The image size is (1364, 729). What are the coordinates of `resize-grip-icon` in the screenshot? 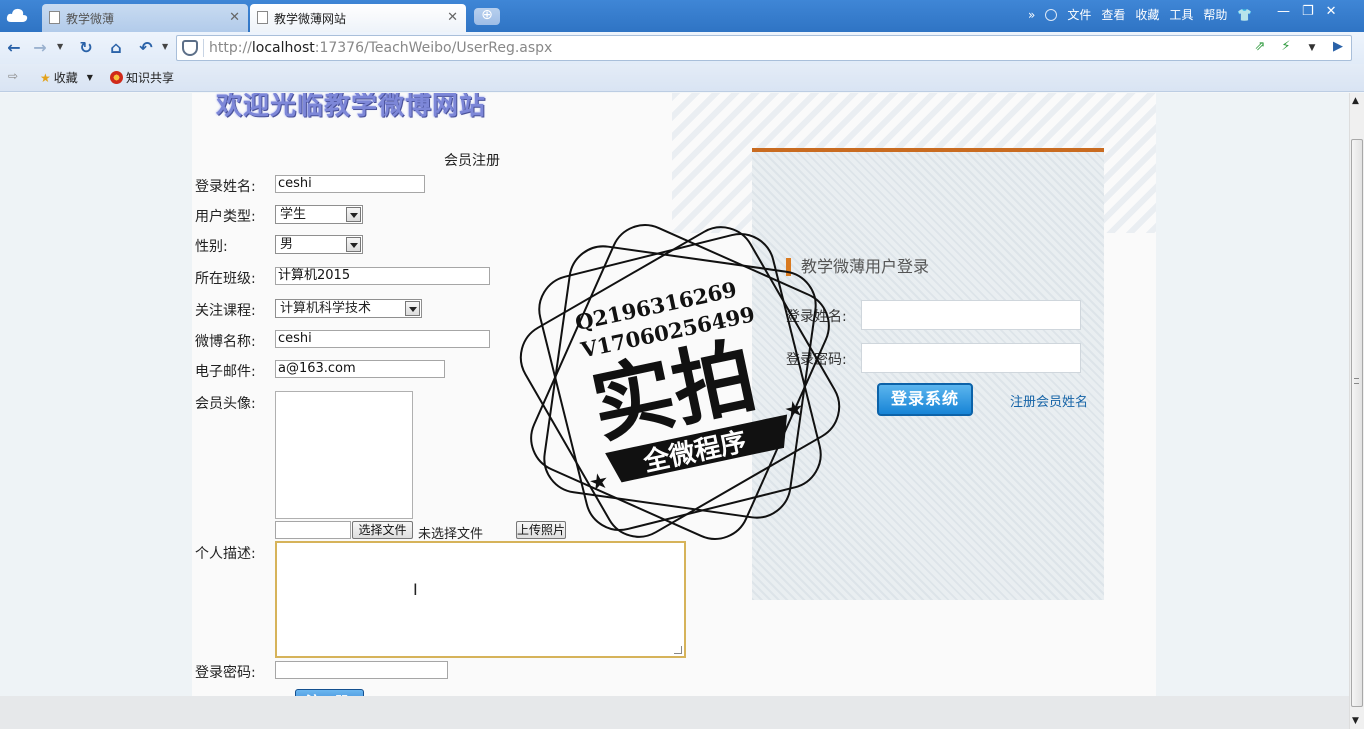 It's located at (678, 650).